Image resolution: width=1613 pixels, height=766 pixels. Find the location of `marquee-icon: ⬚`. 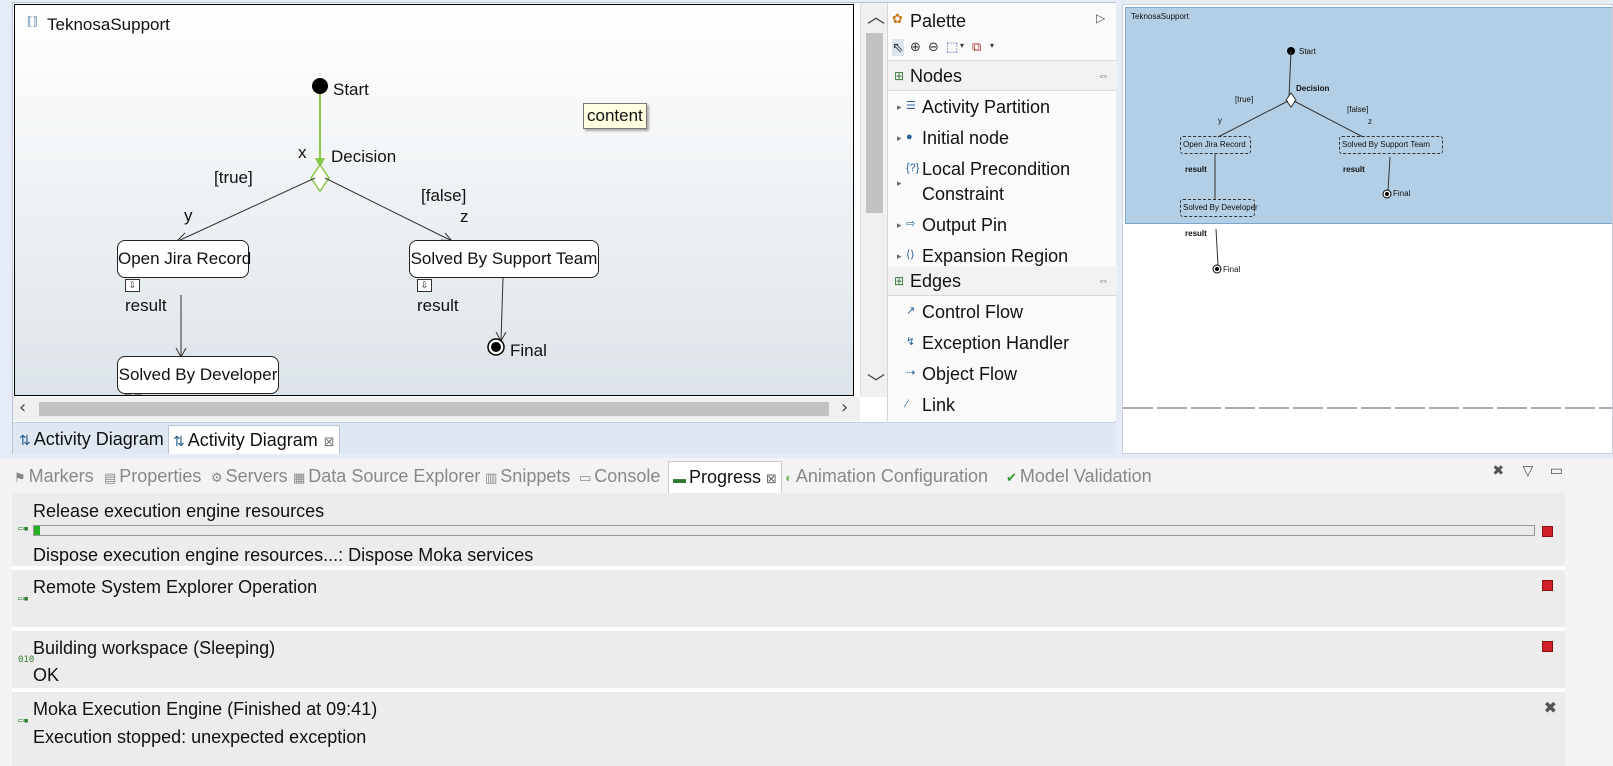

marquee-icon: ⬚ is located at coordinates (952, 47).